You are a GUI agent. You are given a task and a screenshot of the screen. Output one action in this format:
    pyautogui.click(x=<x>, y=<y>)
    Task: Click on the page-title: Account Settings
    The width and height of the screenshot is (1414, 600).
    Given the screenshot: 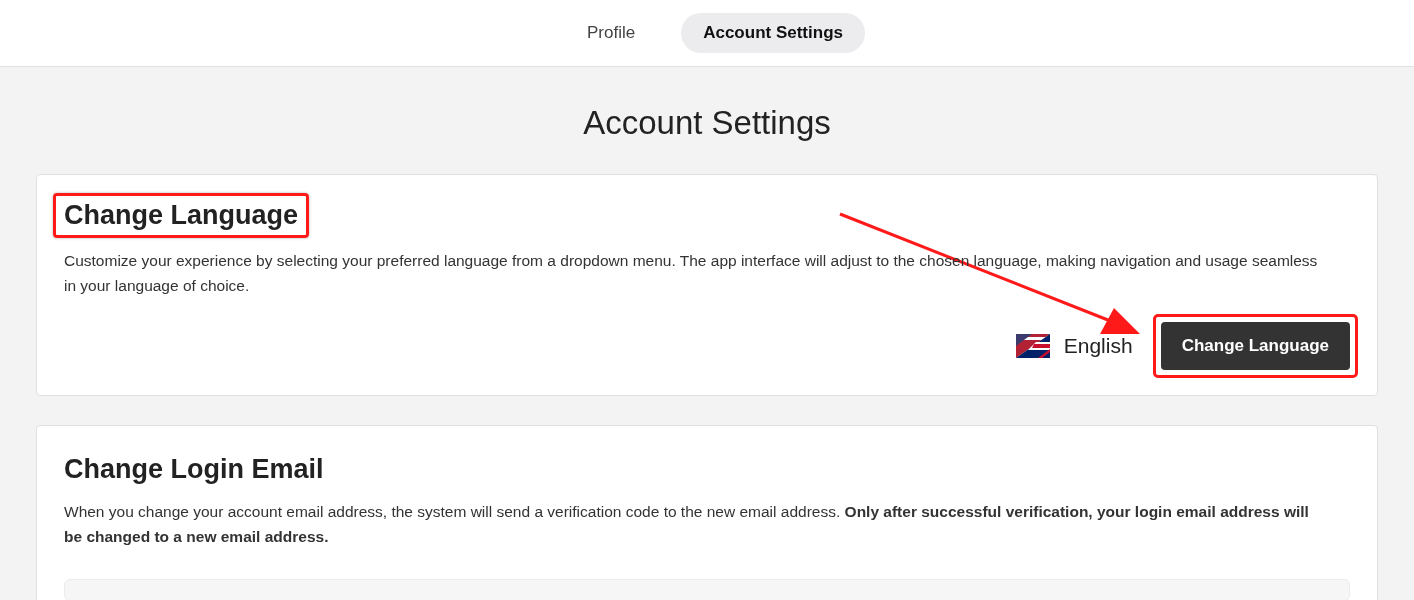 What is the action you would take?
    pyautogui.click(x=707, y=123)
    